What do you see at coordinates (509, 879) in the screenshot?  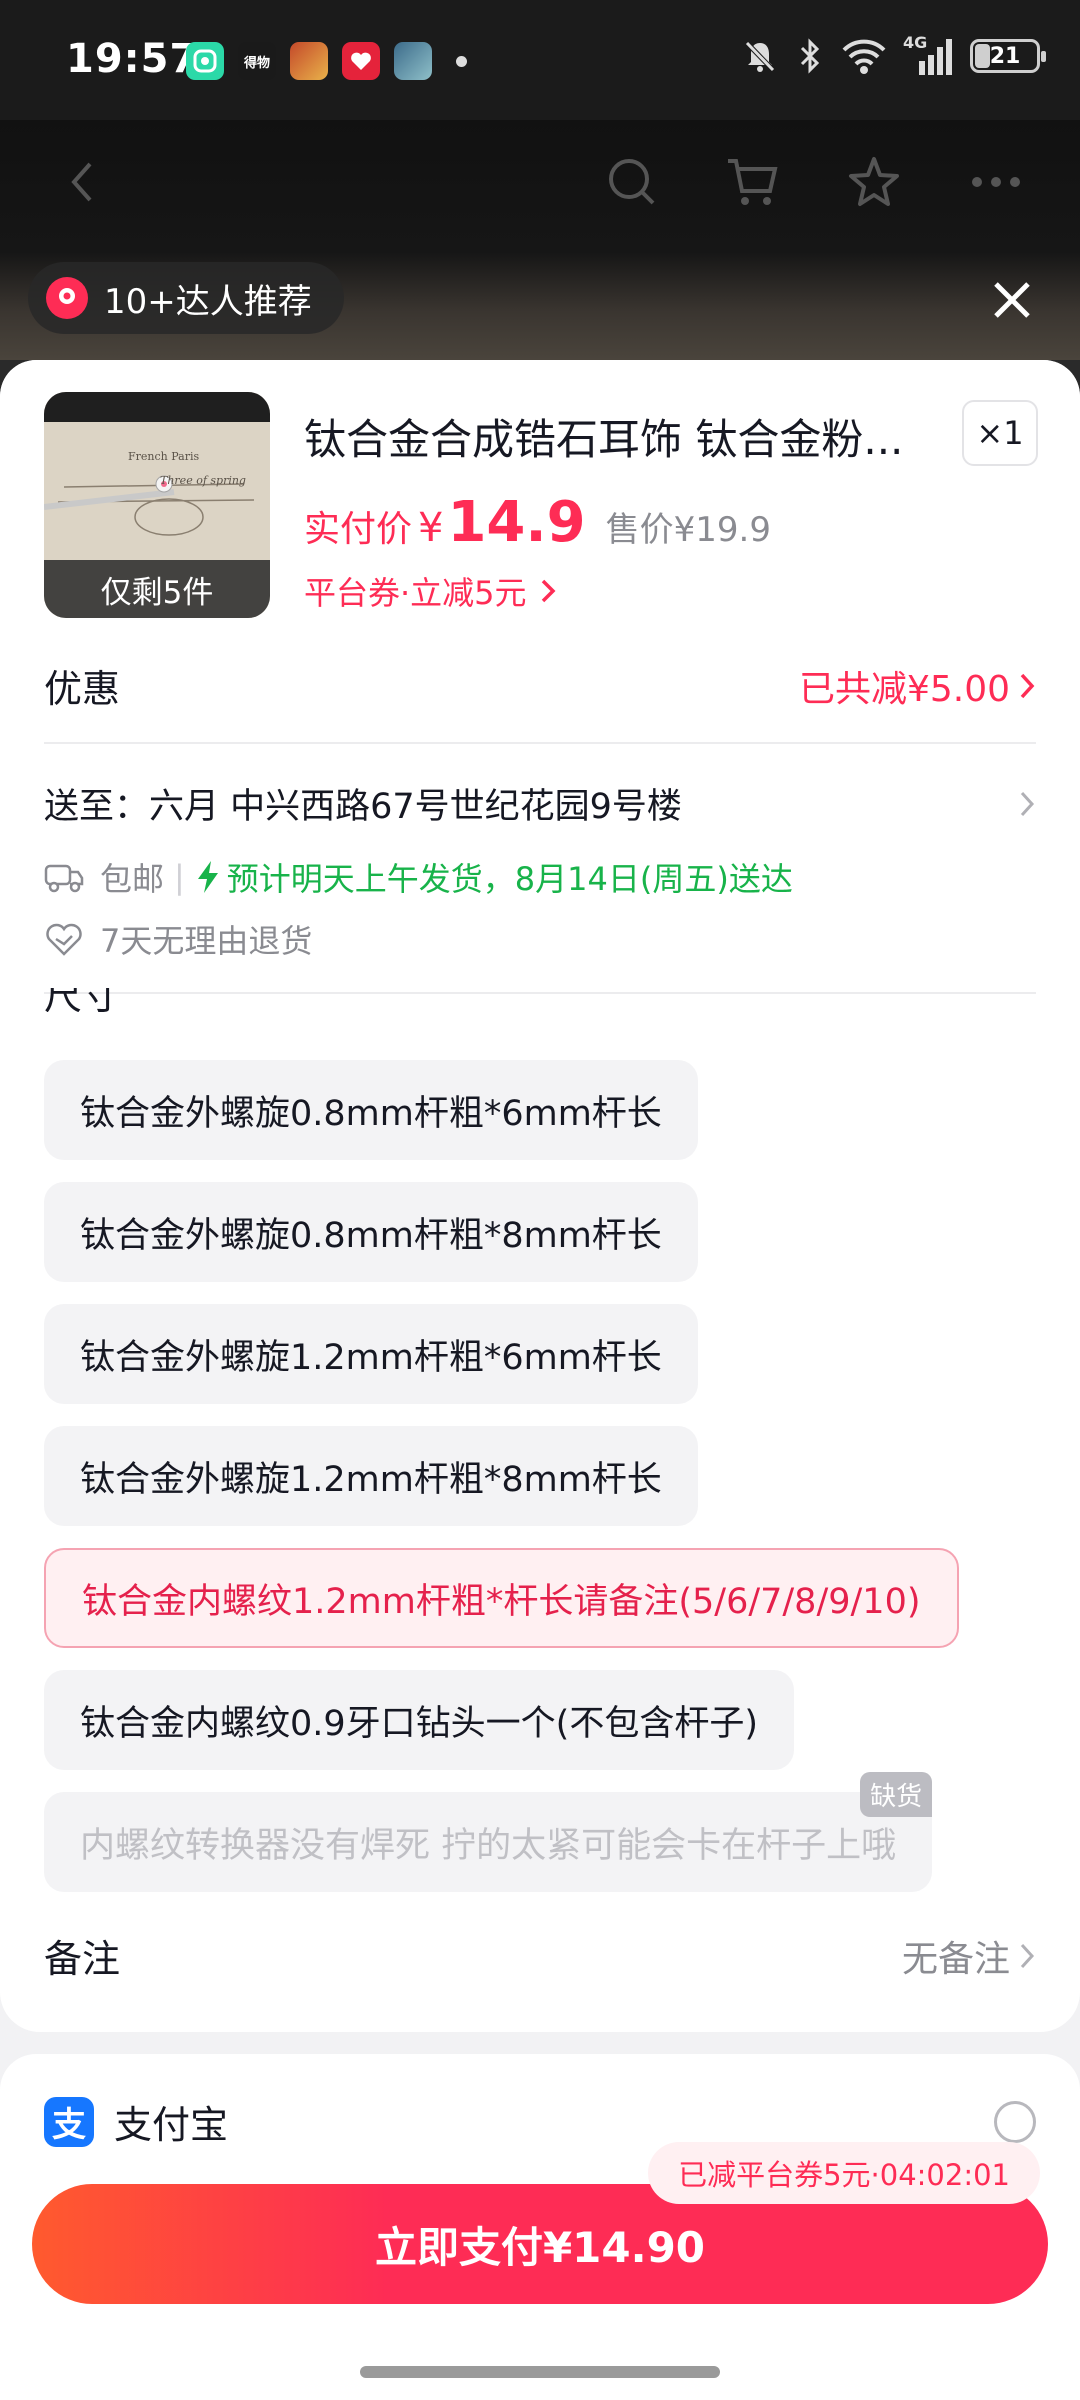 I see `delivery-eta: 预计明天上午发货，8月14日(周五)送达` at bounding box center [509, 879].